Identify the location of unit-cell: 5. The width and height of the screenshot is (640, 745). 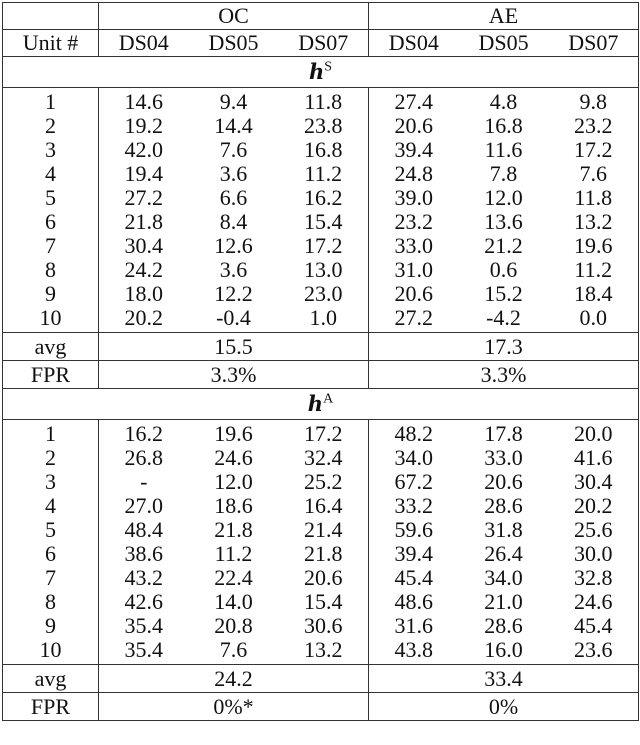
(50, 530).